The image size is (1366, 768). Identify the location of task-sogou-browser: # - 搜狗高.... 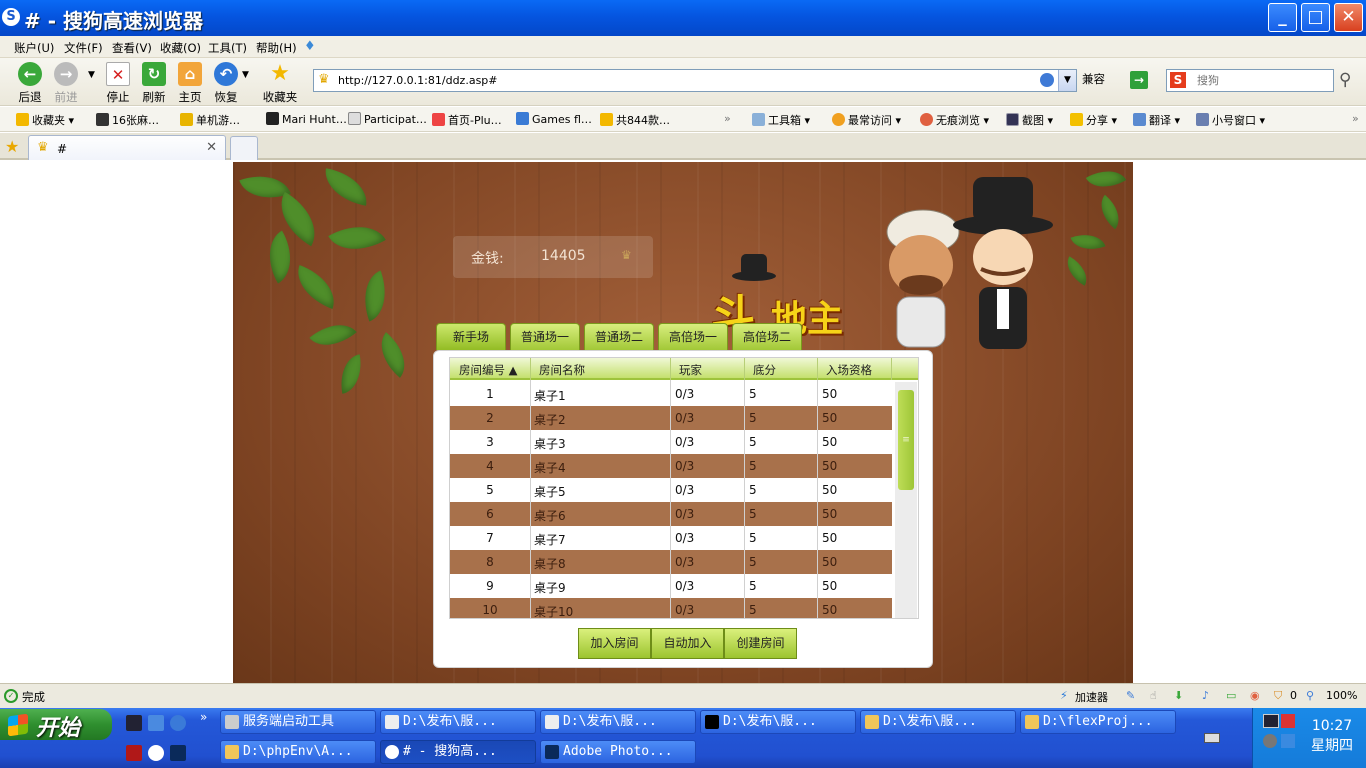
(458, 752).